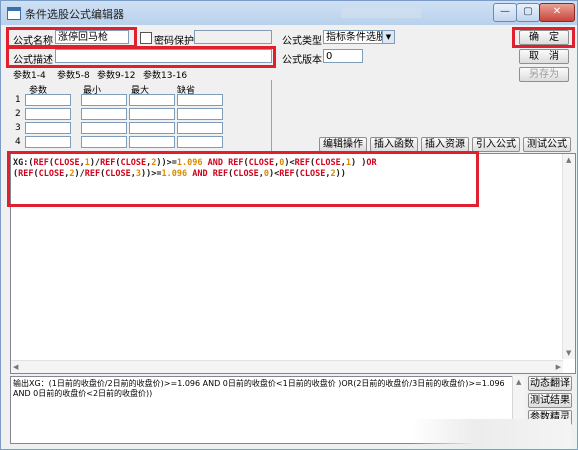 This screenshot has width=578, height=450. What do you see at coordinates (71, 37) in the screenshot?
I see `highlight-formula-name` at bounding box center [71, 37].